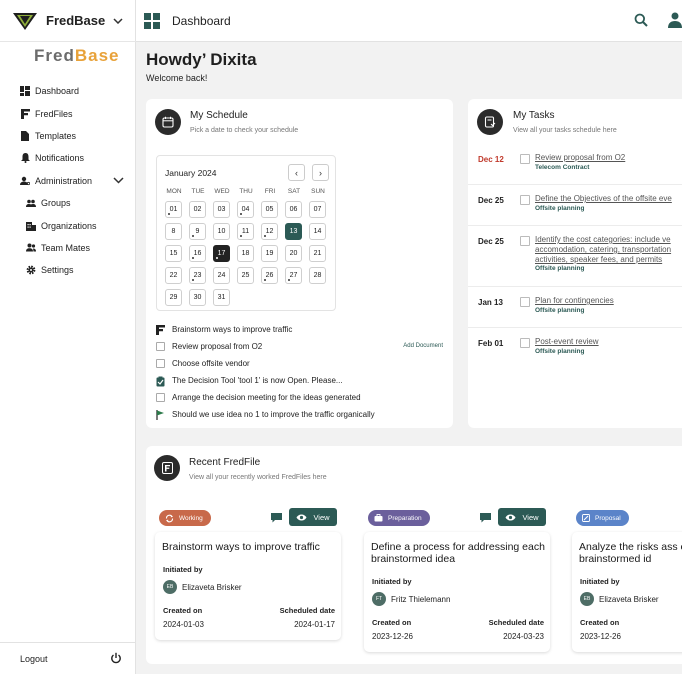 Image resolution: width=682 pixels, height=674 pixels. Describe the element at coordinates (608, 199) in the screenshot. I see `task-title: Define the Objectives of the offsite eve` at that location.